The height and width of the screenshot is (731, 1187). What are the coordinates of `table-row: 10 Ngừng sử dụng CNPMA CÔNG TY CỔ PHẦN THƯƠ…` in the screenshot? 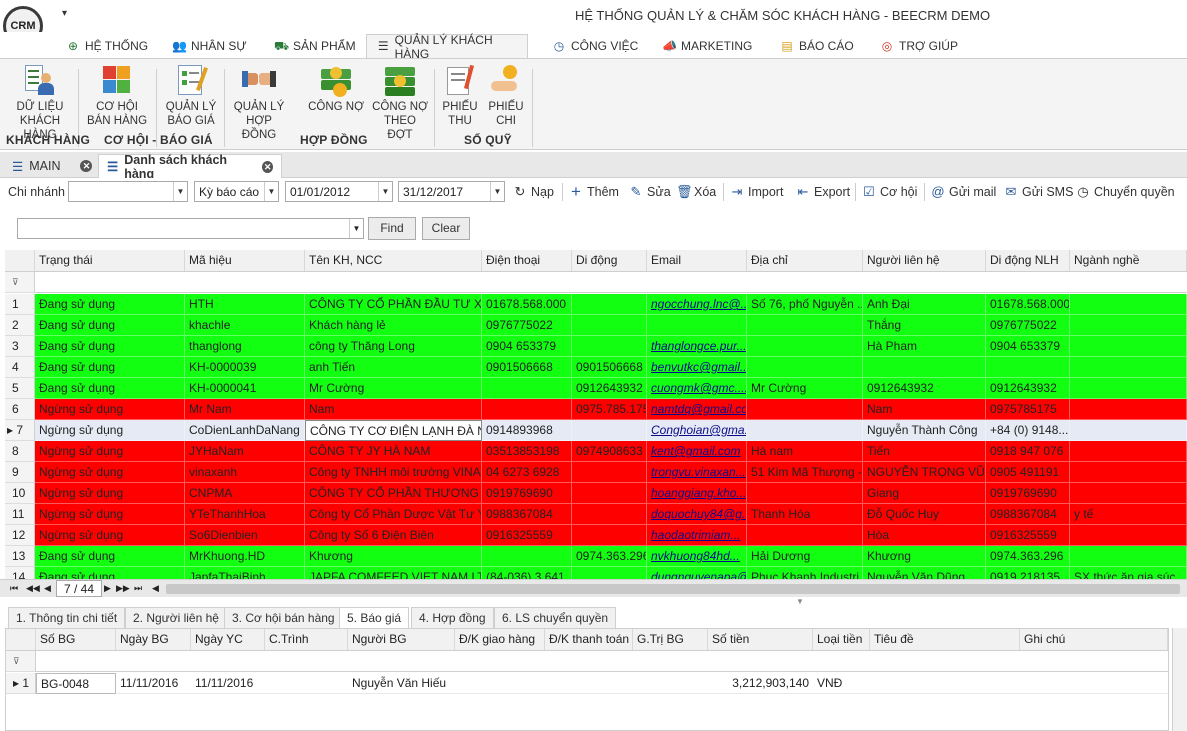 It's located at (596, 493).